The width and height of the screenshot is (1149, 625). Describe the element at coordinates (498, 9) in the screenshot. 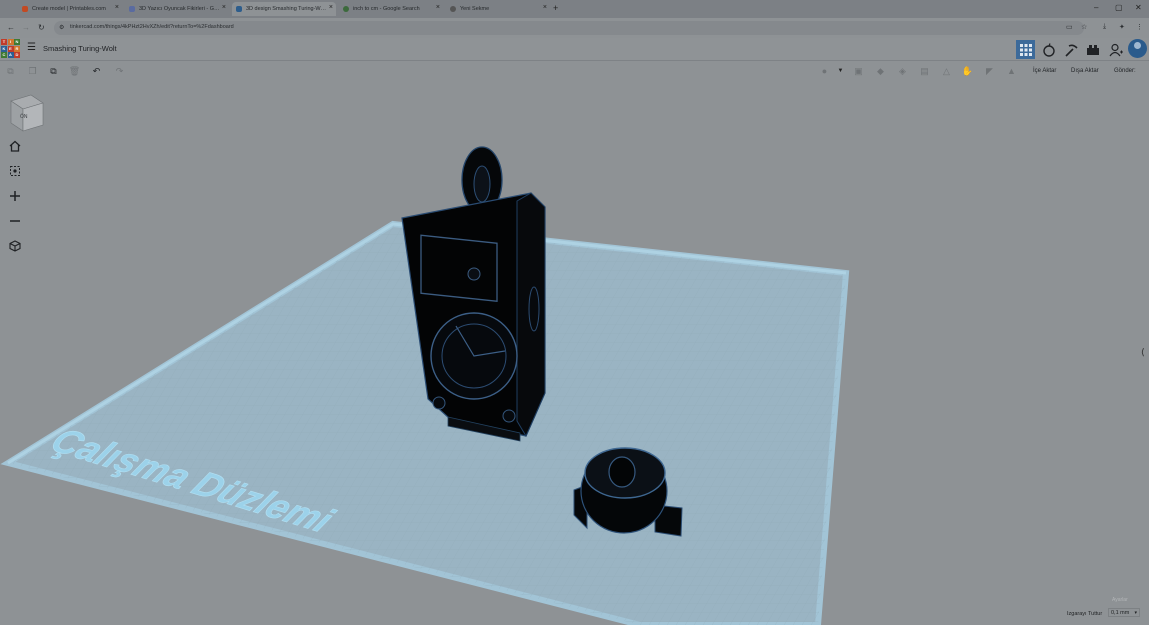

I see `browser-tab-new: Yeni Sekme ×` at that location.